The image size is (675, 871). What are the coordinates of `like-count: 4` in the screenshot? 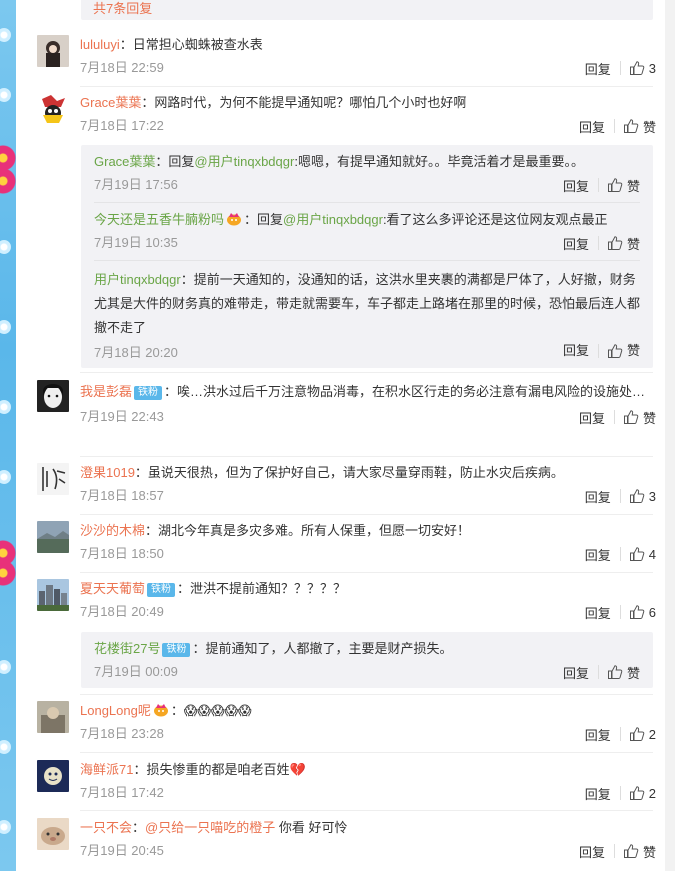 It's located at (652, 554).